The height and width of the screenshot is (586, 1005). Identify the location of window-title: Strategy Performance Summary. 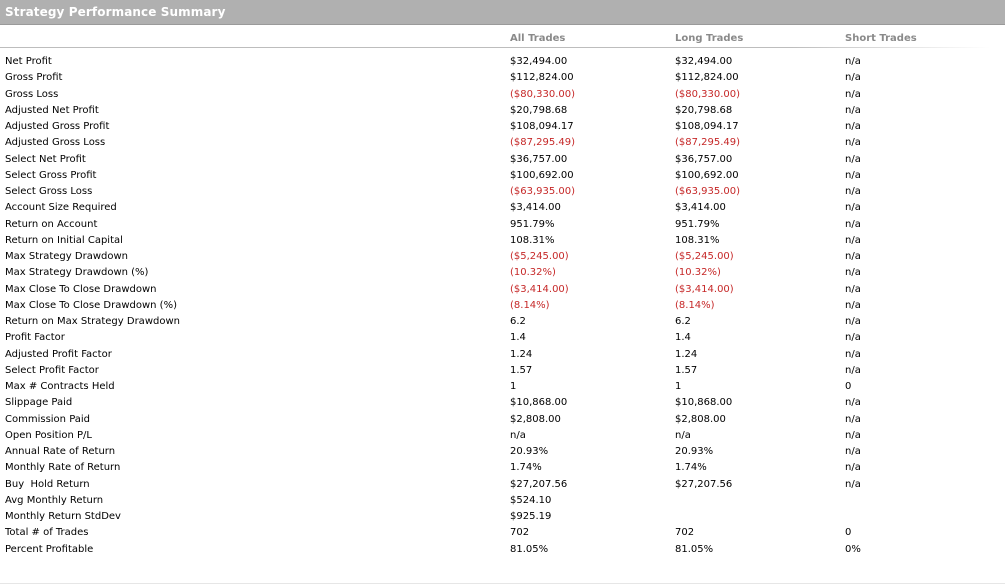
(115, 12).